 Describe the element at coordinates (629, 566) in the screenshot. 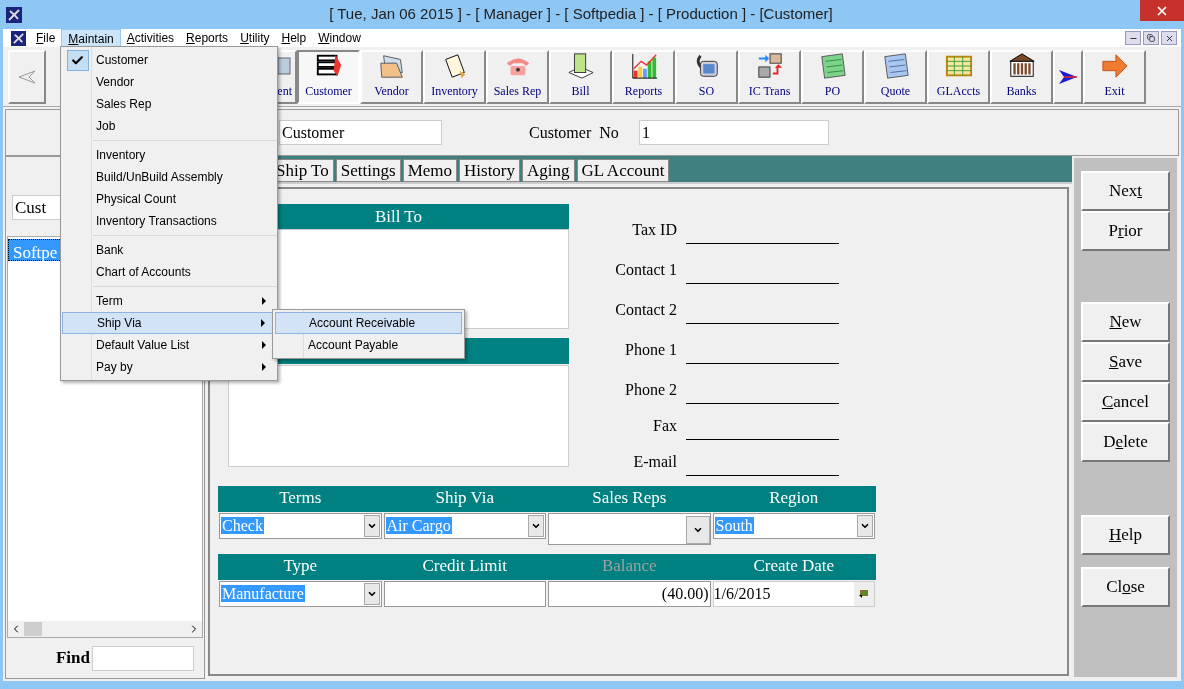

I see `column-header: Balance` at that location.